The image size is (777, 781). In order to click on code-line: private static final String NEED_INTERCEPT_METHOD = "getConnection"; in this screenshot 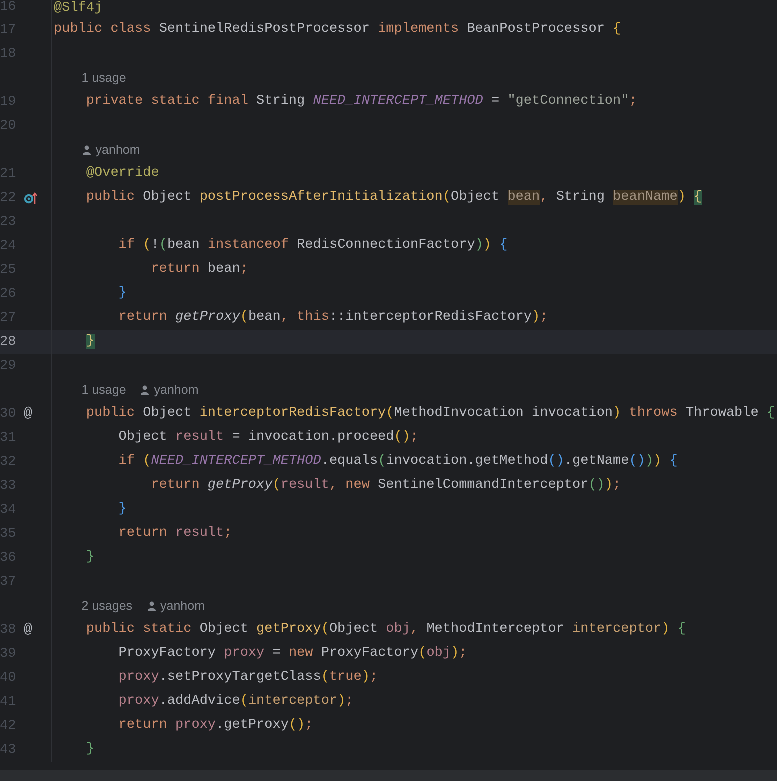, I will do `click(362, 102)`.